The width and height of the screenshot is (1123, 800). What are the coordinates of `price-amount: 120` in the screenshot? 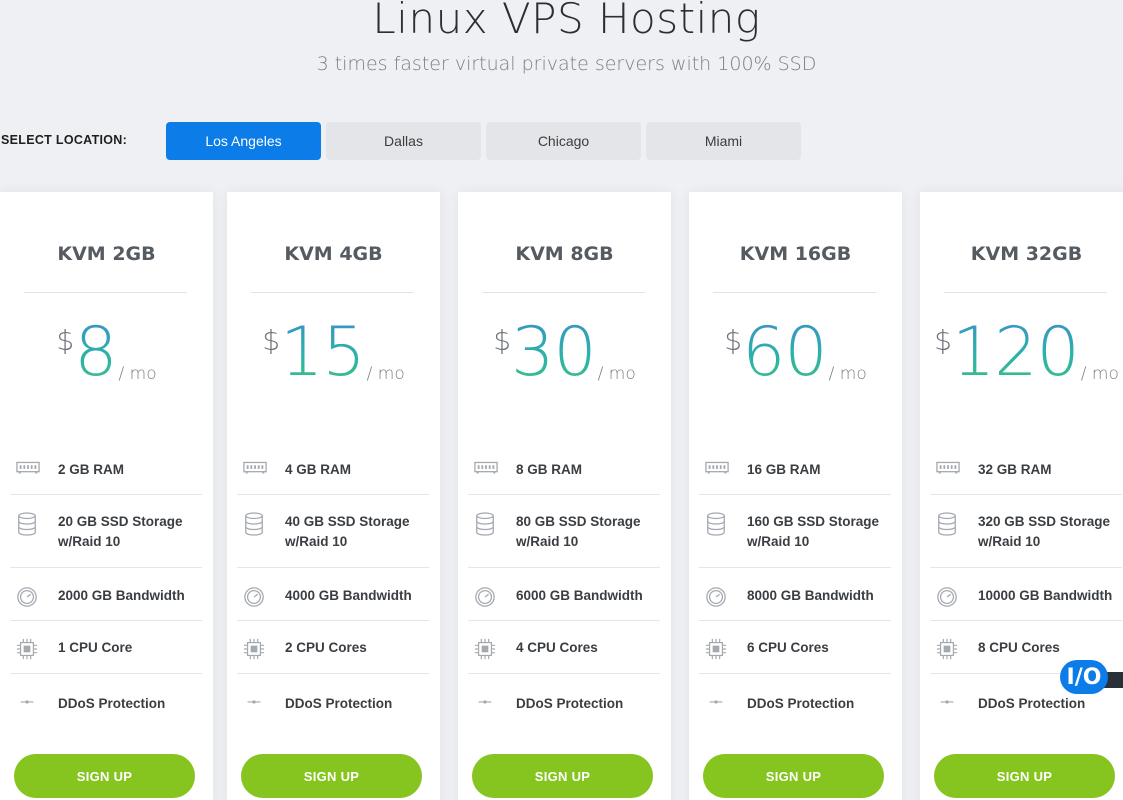 It's located at (1015, 352).